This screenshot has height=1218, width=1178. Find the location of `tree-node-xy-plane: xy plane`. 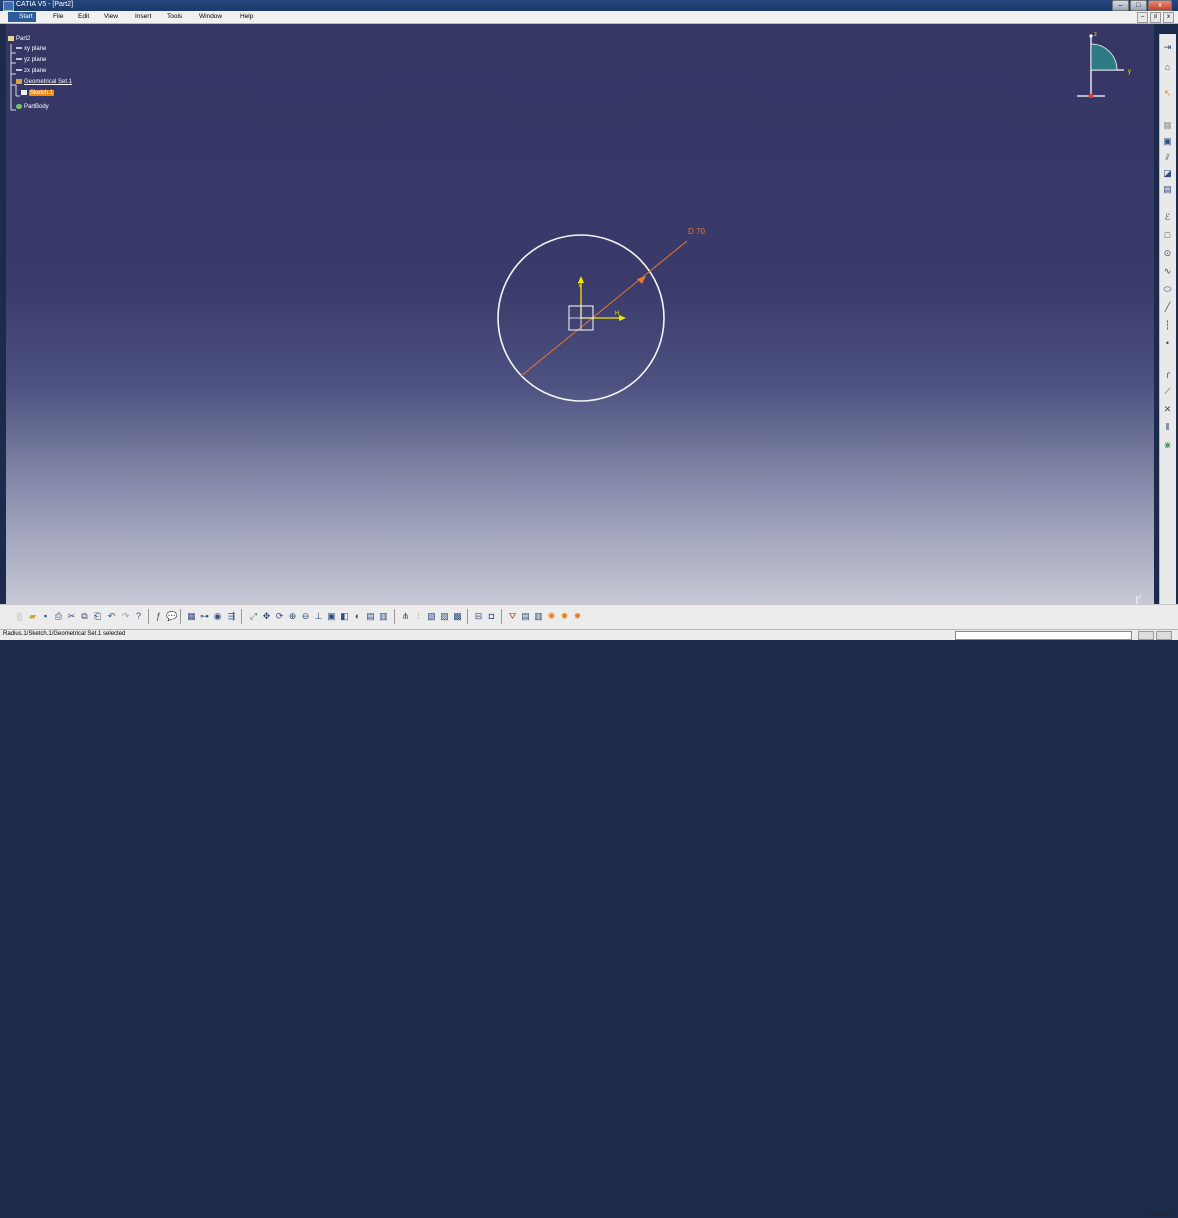

tree-node-xy-plane: xy plane is located at coordinates (31, 49).